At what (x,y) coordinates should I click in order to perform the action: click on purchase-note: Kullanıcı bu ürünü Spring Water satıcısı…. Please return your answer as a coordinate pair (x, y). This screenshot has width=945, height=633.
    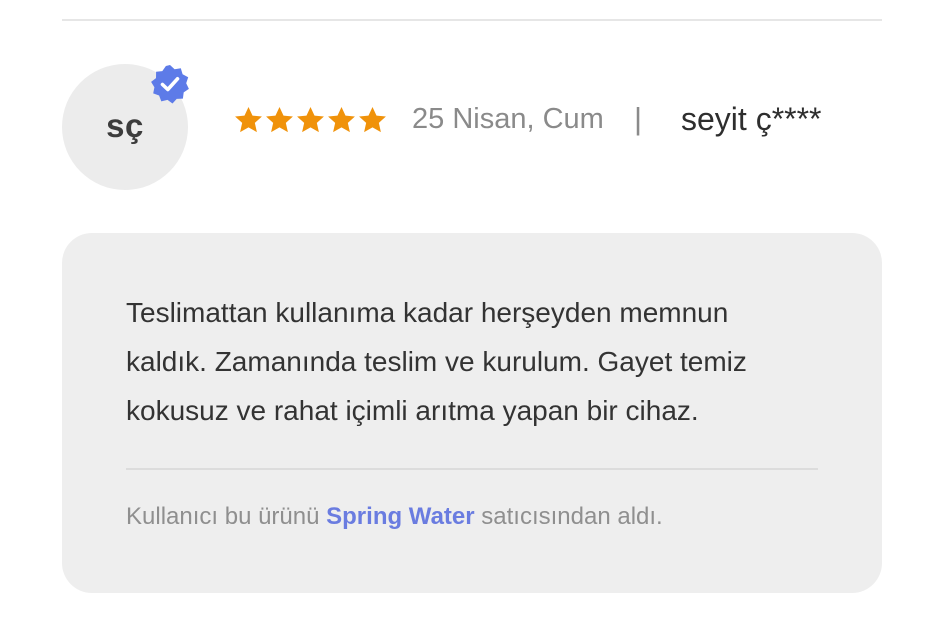
    Looking at the image, I should click on (394, 517).